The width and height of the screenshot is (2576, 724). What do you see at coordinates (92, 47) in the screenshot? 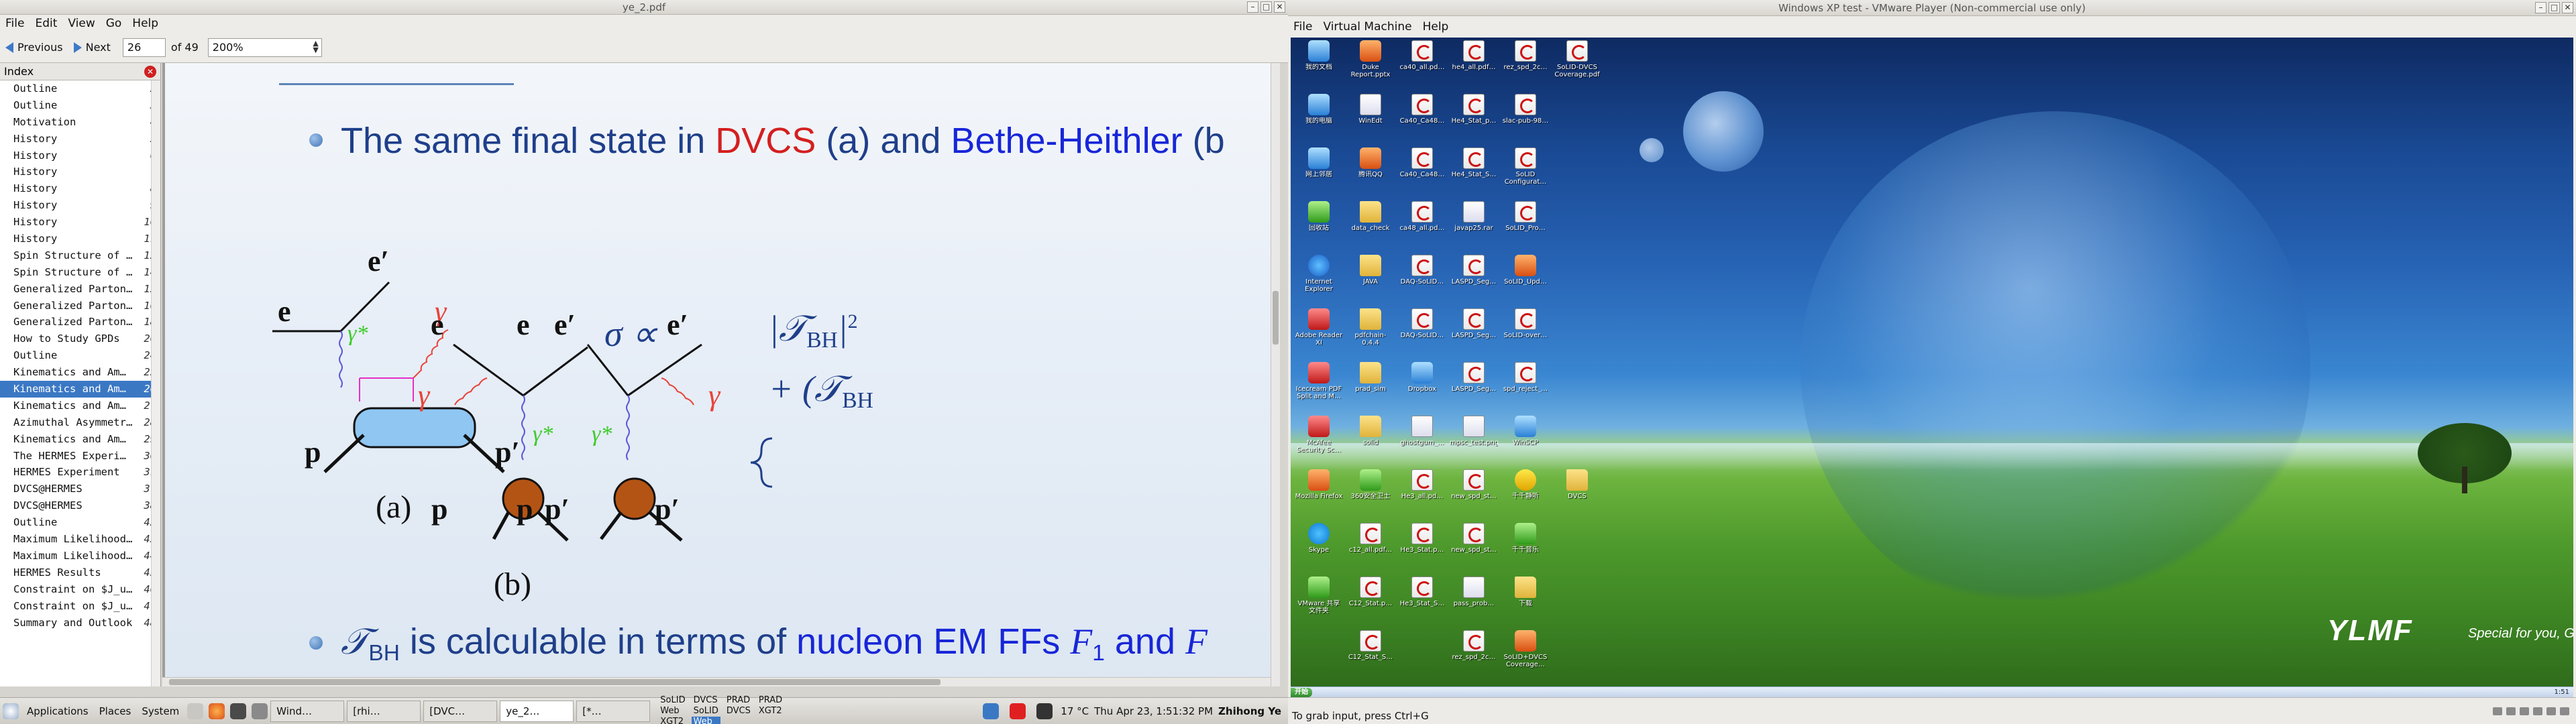
I see `next-button: Next` at bounding box center [92, 47].